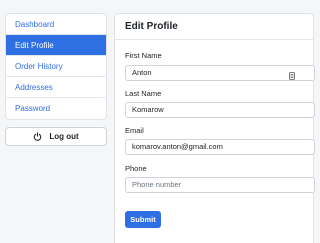 The height and width of the screenshot is (243, 320). I want to click on power-icon, so click(37, 136).